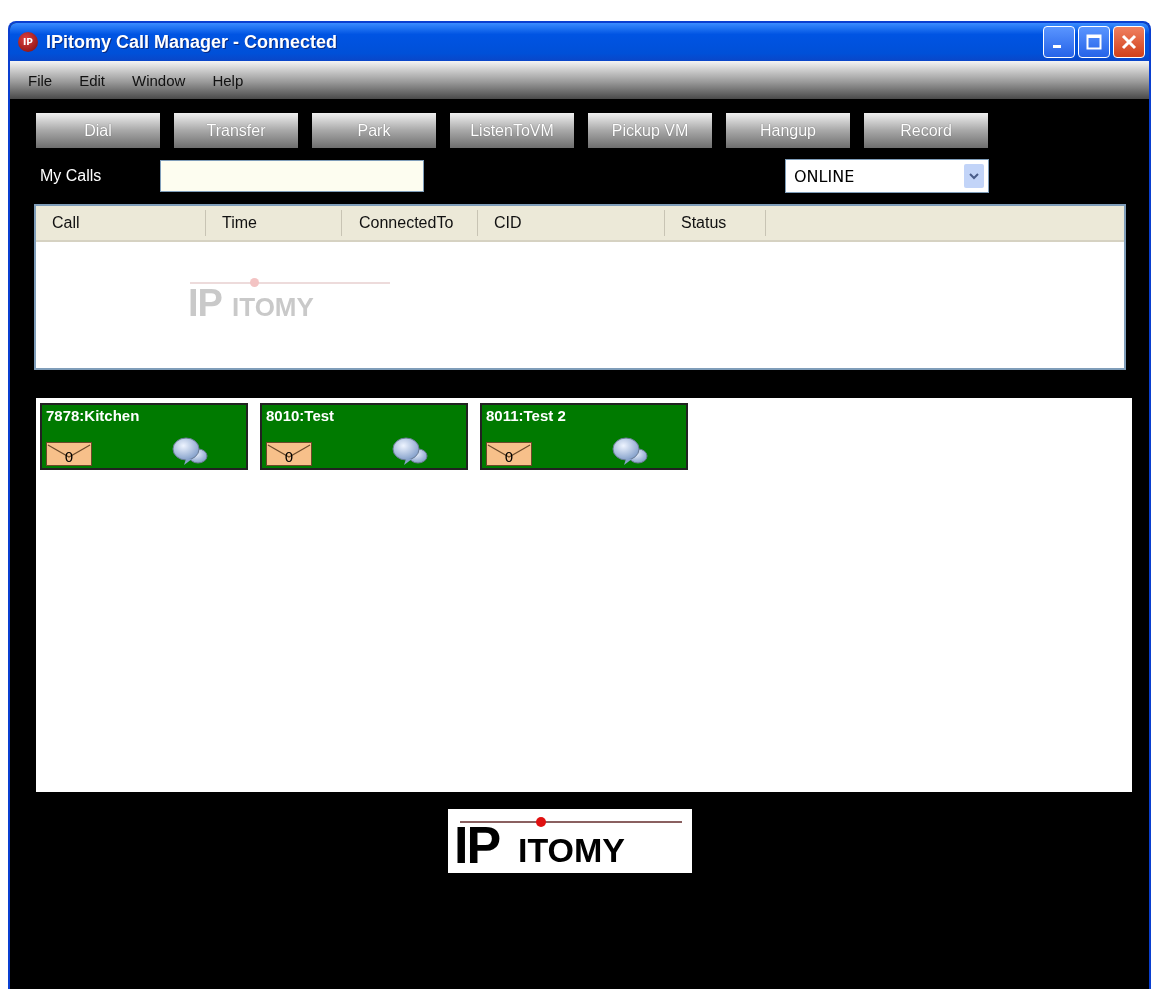 The image size is (1153, 989). What do you see at coordinates (228, 80) in the screenshot?
I see `menu-item: Help` at bounding box center [228, 80].